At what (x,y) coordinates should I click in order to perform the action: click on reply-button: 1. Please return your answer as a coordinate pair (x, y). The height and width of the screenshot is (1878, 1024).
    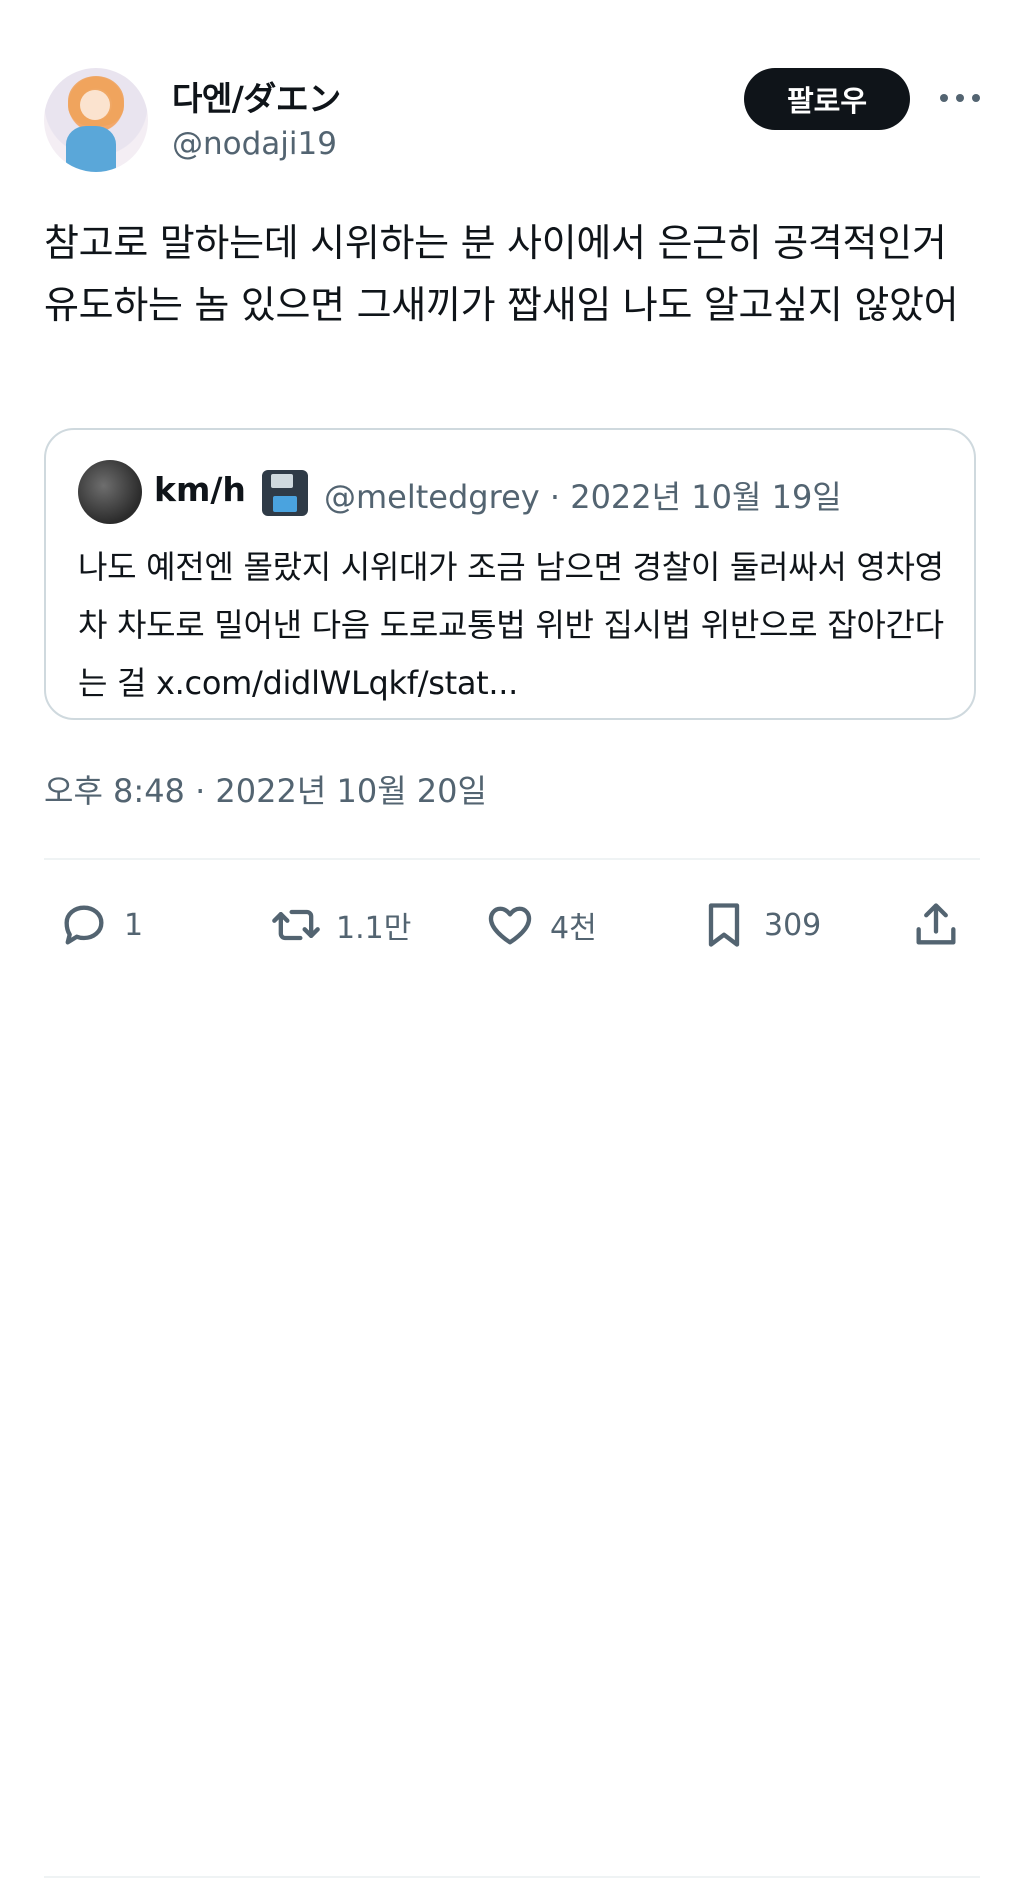
    Looking at the image, I should click on (100, 925).